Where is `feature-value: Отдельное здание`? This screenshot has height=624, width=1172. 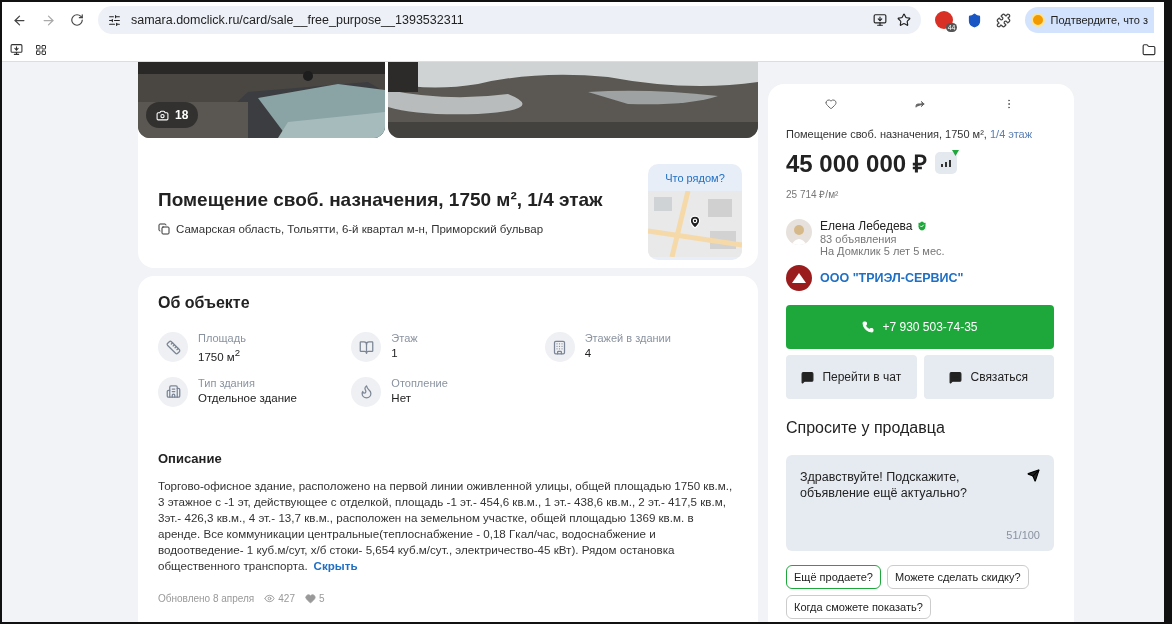
feature-value: Отдельное здание is located at coordinates (247, 397).